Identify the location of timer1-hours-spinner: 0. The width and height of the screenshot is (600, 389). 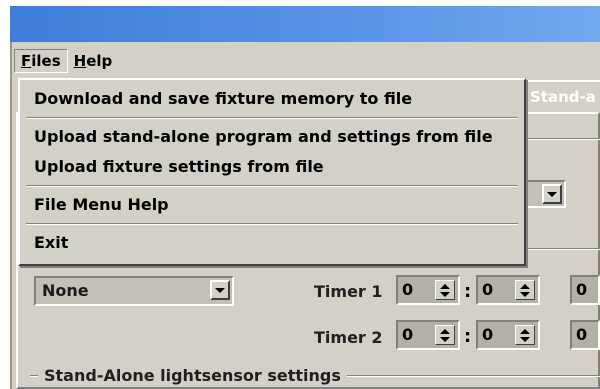
(428, 290).